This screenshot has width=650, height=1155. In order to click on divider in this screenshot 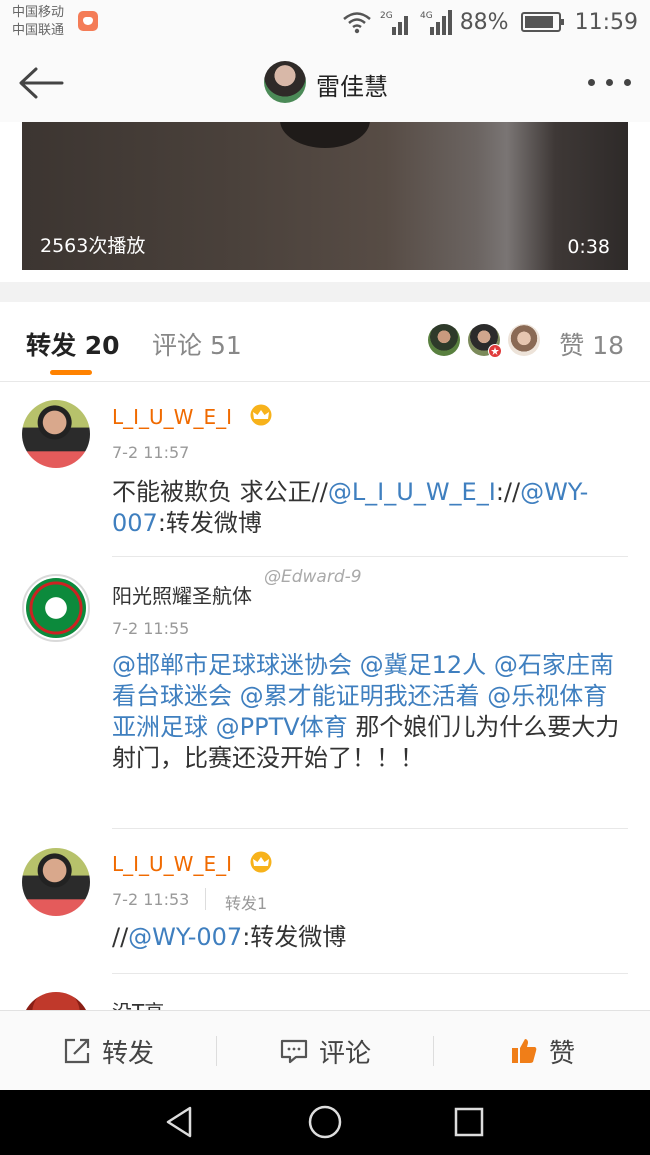, I will do `click(370, 556)`.